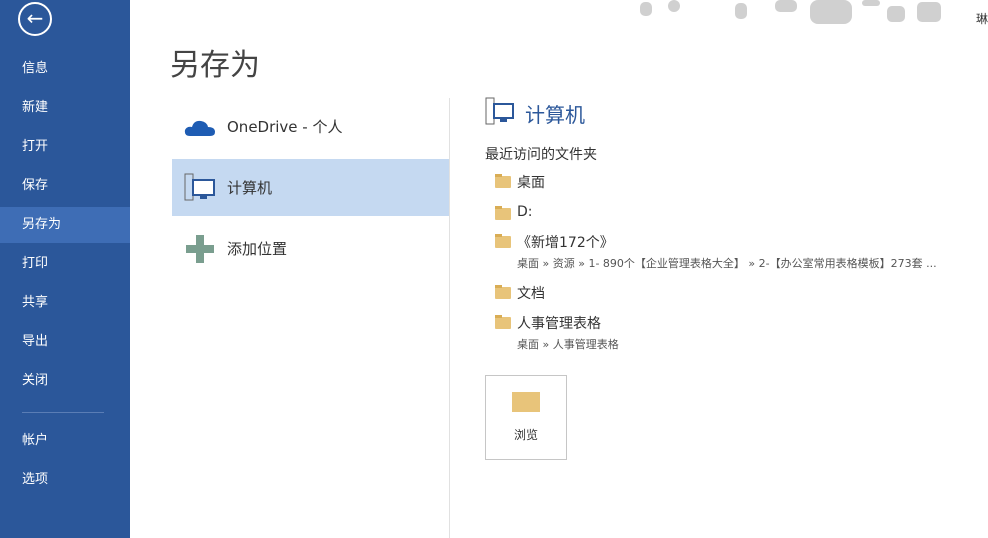 The height and width of the screenshot is (538, 988). What do you see at coordinates (525, 435) in the screenshot?
I see `browse-label: 浏览` at bounding box center [525, 435].